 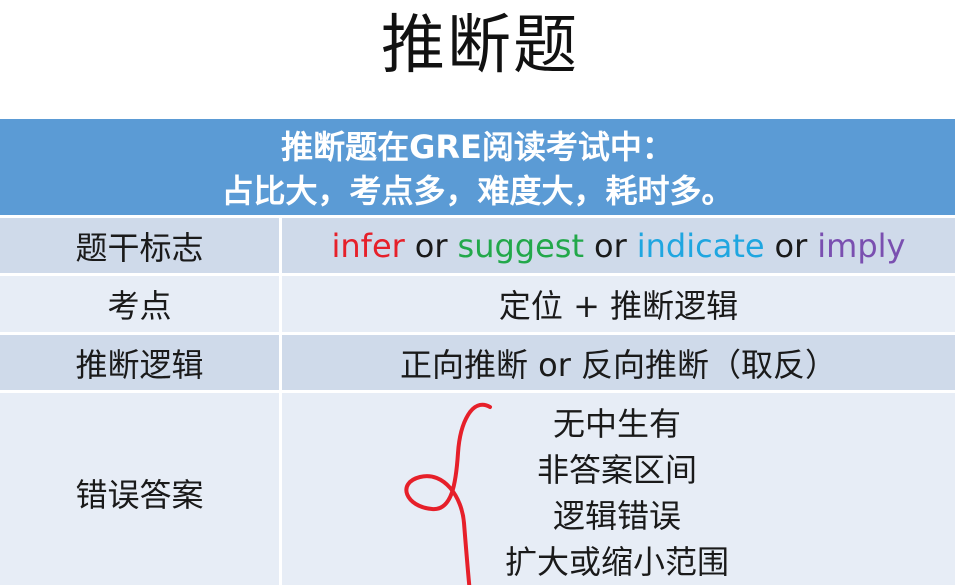 I want to click on row-value-inference-logic: 正向推断 or 反向推断（取反）, so click(x=618, y=364).